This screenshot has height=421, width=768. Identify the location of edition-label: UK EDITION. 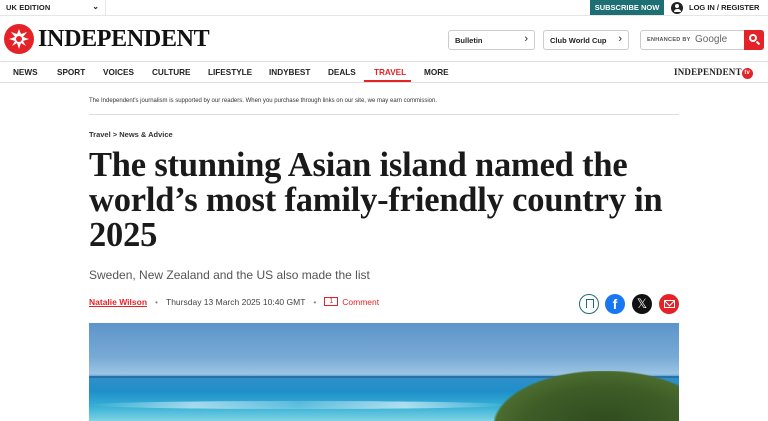
(28, 7).